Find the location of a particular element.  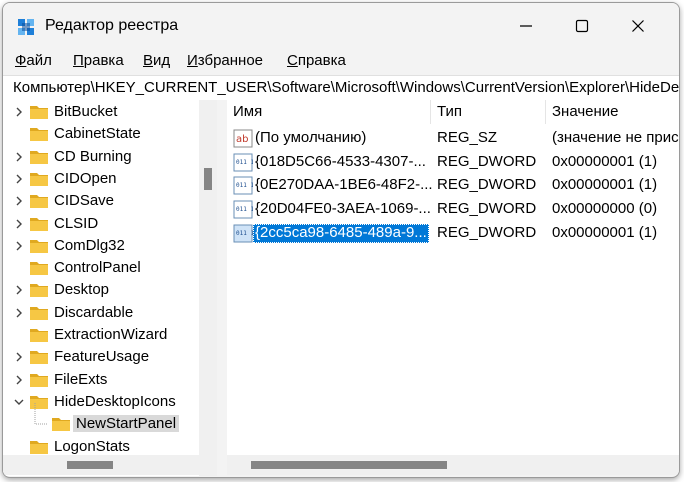

menu-view: Вид is located at coordinates (156, 60).